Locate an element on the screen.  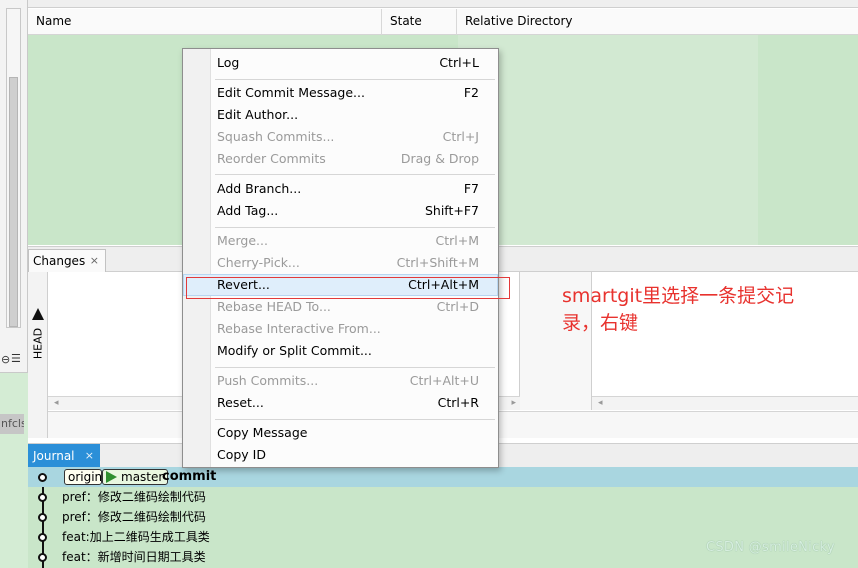
menu-item-merge: Merge... Ctrl+M is located at coordinates (340, 241).